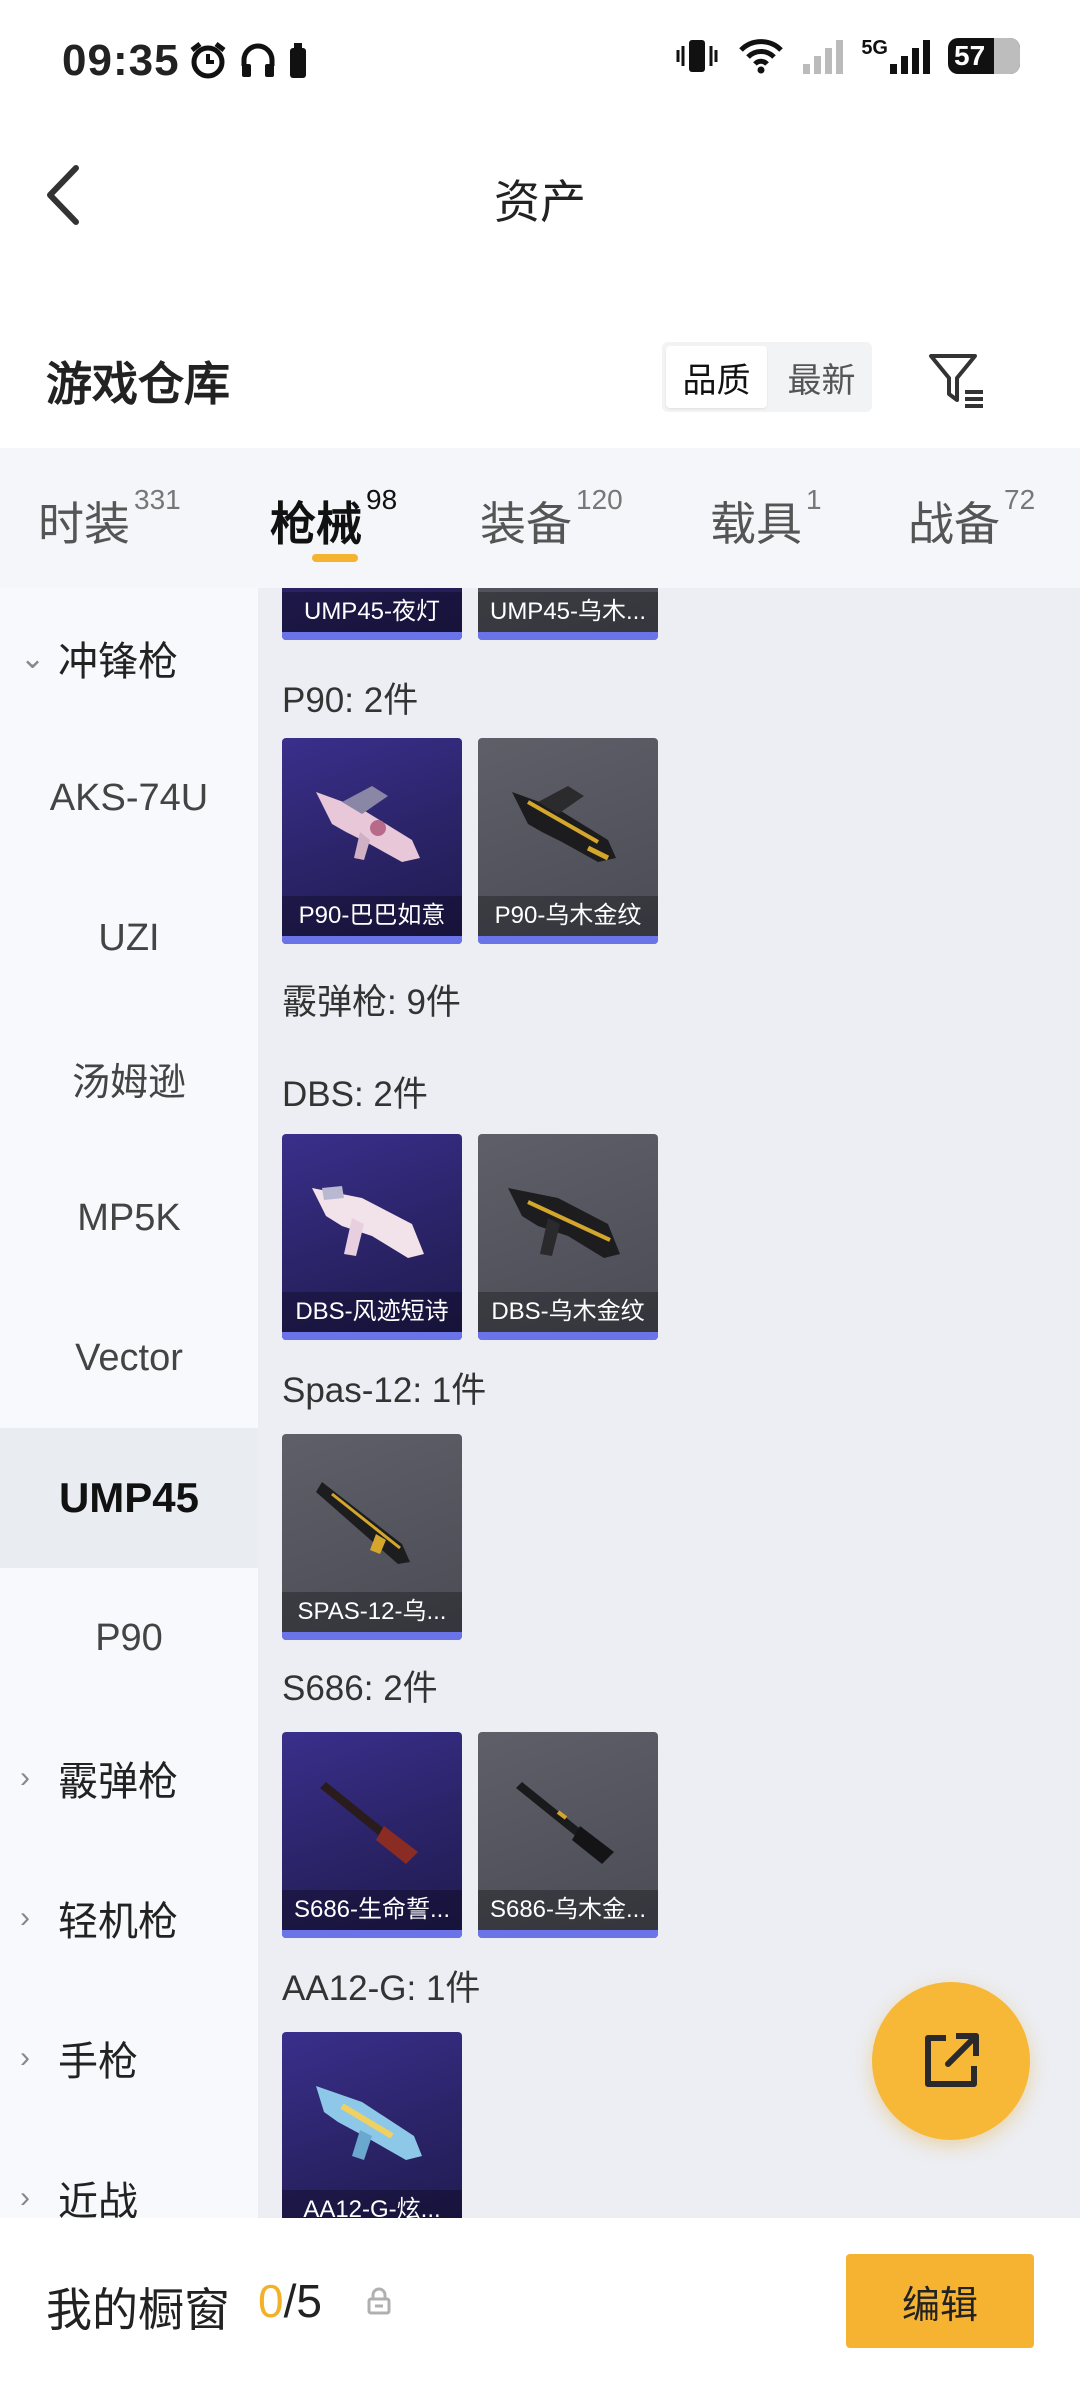 The height and width of the screenshot is (2382, 1080). What do you see at coordinates (821, 377) in the screenshot?
I see `sort-option-newest: 最新` at bounding box center [821, 377].